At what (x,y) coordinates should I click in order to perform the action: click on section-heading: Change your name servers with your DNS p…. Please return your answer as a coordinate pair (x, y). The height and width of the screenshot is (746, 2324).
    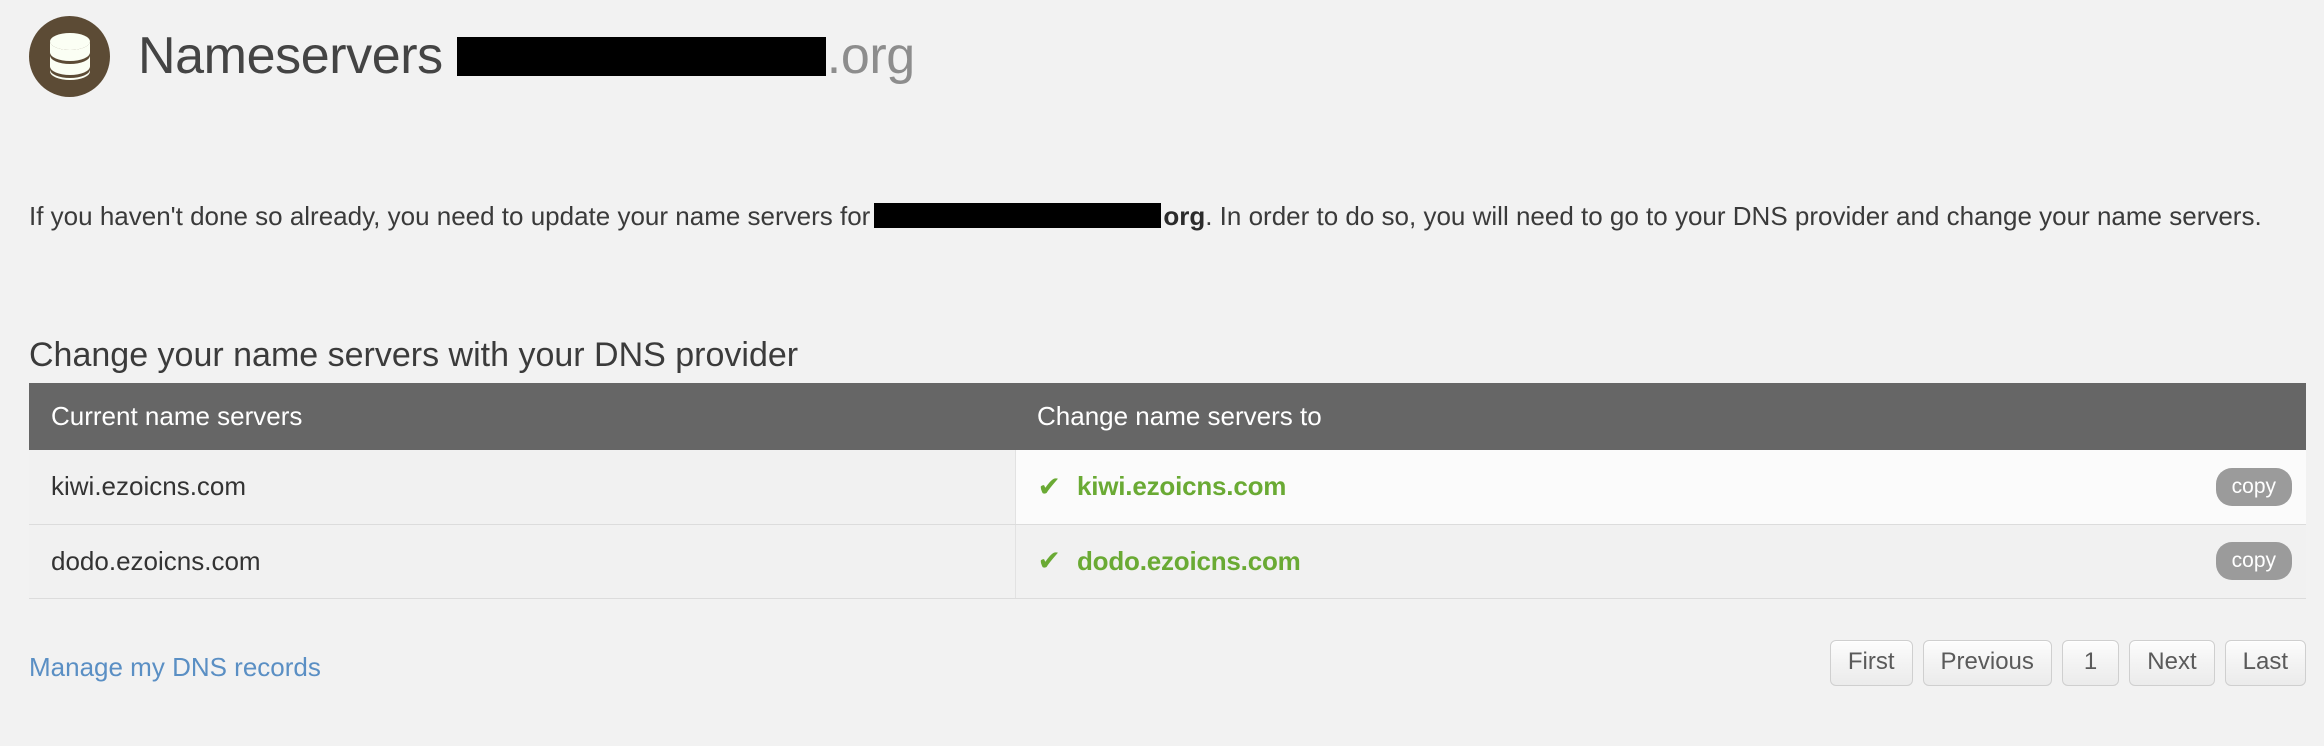
    Looking at the image, I should click on (414, 355).